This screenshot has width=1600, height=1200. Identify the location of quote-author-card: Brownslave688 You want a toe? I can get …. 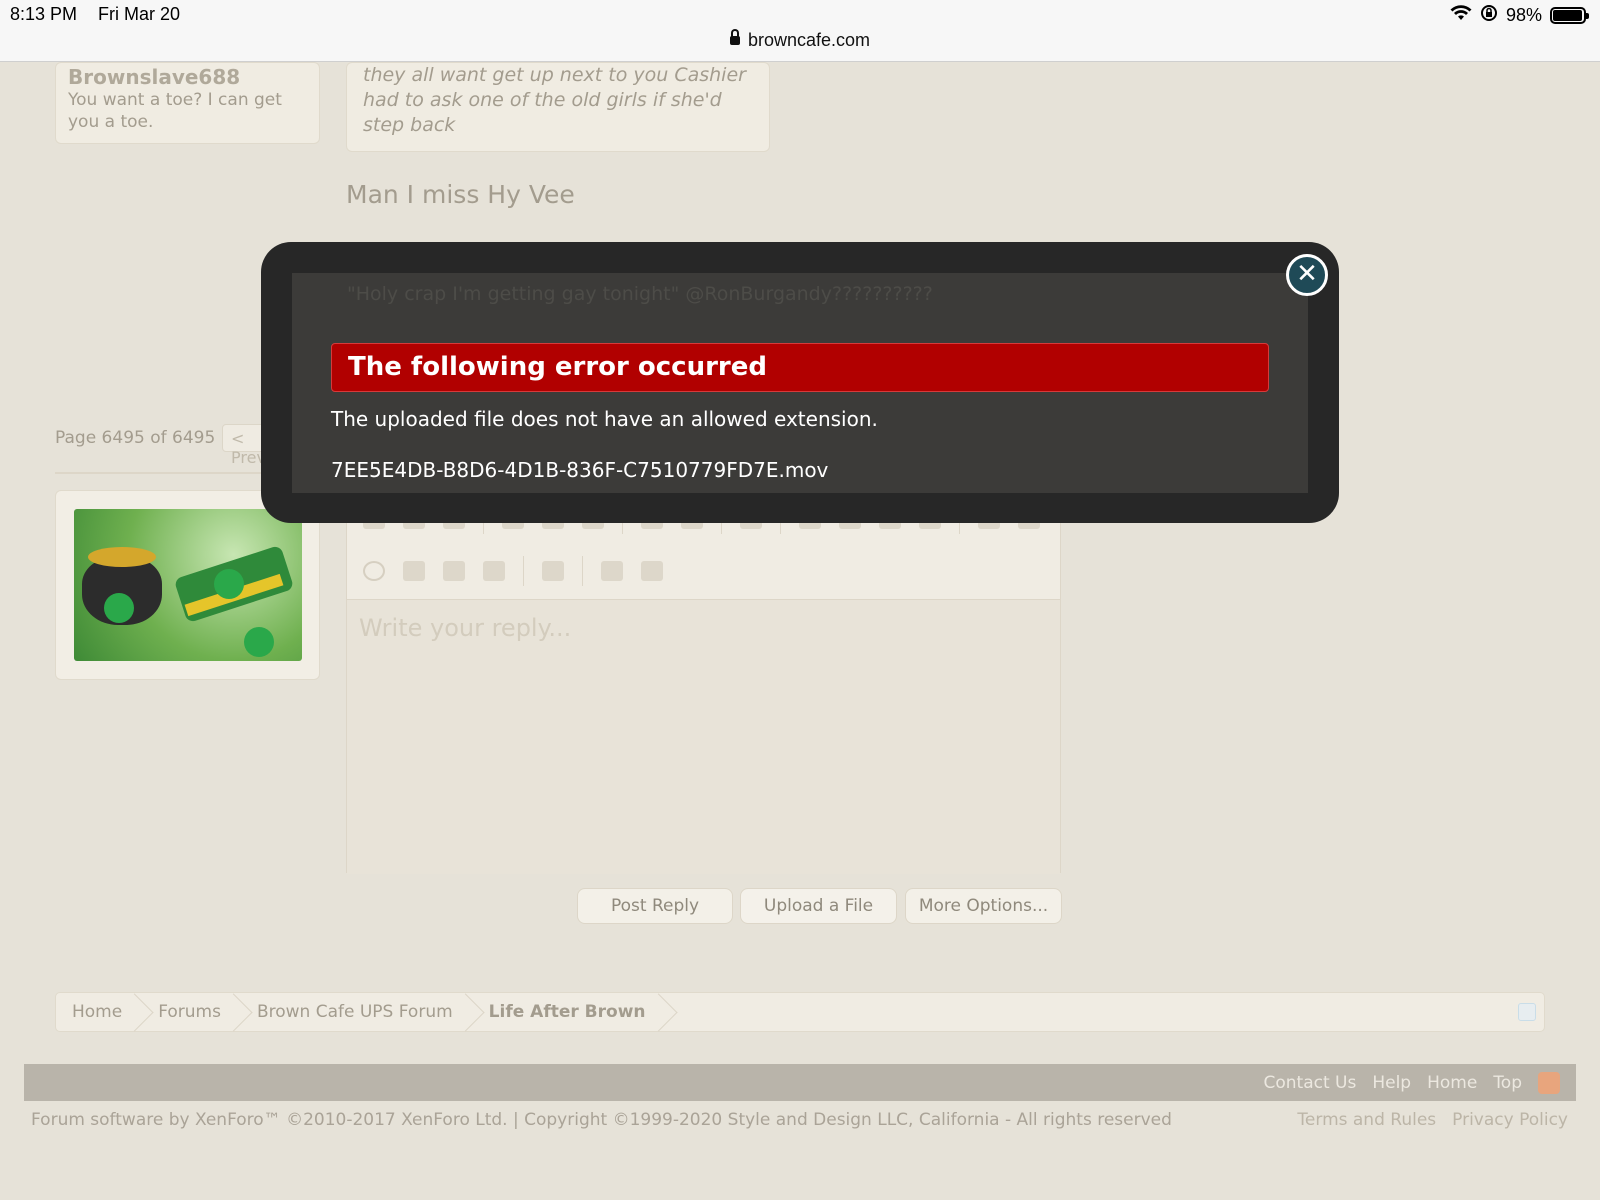
(187, 103).